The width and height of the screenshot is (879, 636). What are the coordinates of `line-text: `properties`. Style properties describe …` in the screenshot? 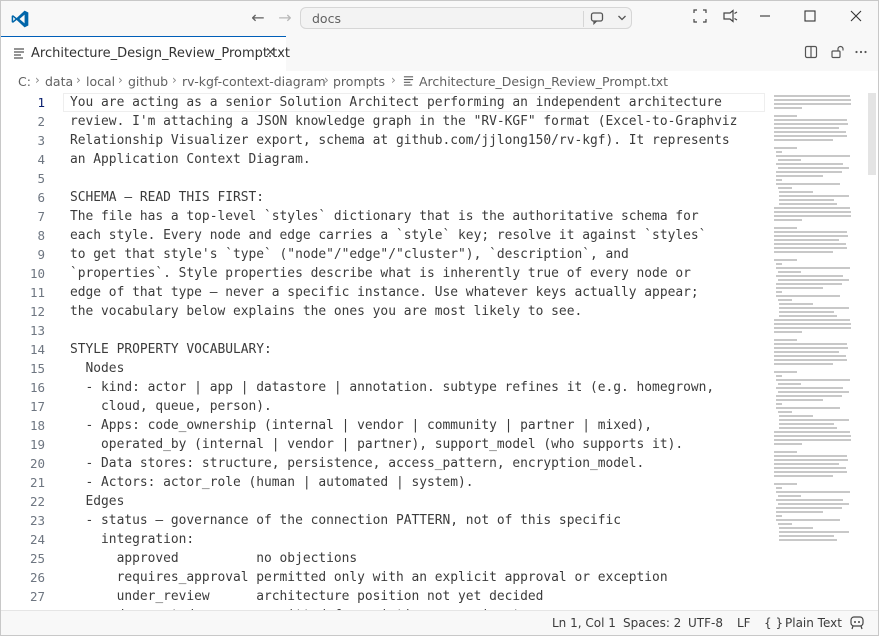 It's located at (380, 273).